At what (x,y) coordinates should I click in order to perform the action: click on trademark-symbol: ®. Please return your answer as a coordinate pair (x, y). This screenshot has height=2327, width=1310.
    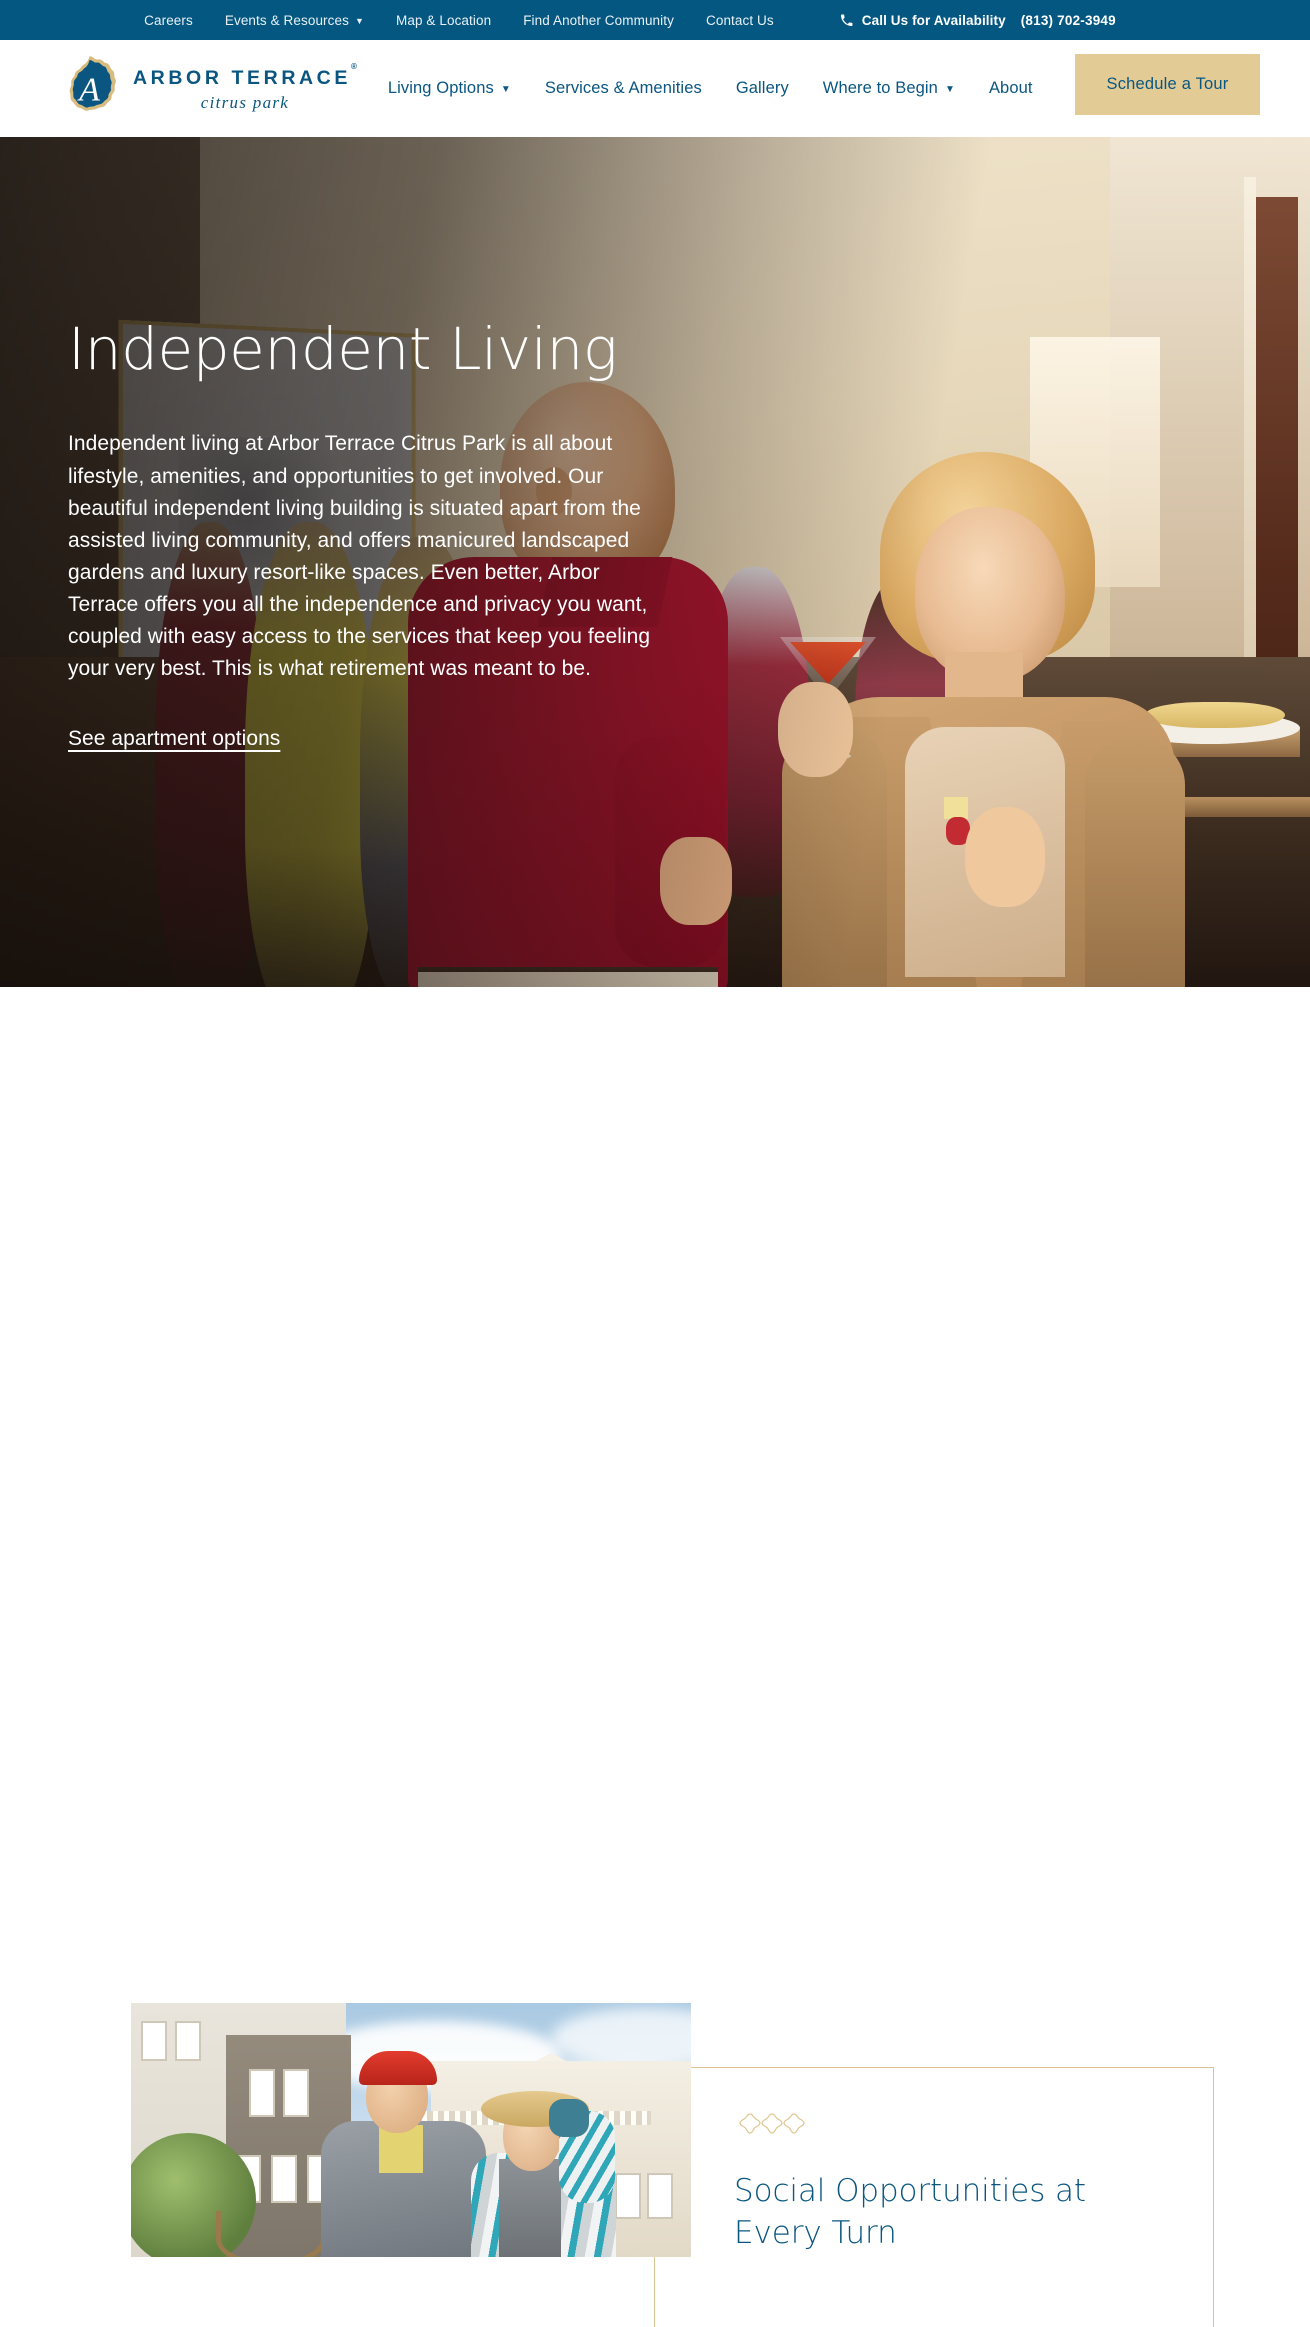
    Looking at the image, I should click on (353, 67).